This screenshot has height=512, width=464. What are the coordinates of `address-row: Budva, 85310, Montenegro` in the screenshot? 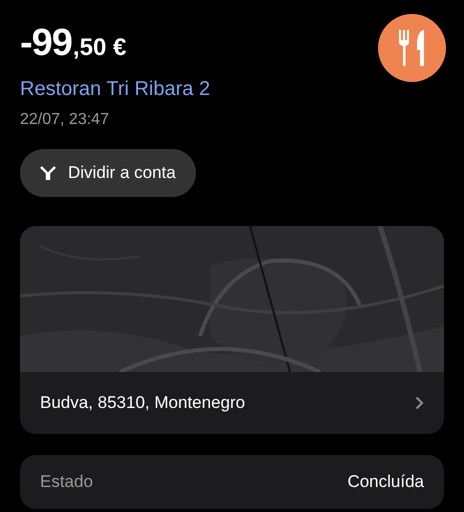 It's located at (232, 403).